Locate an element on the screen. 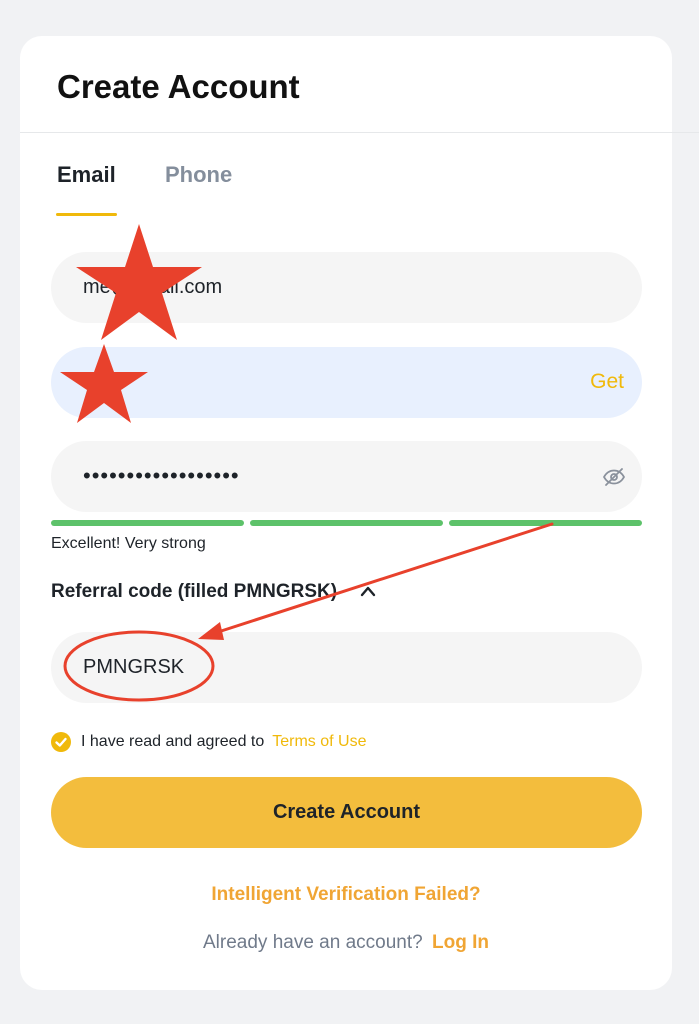 The height and width of the screenshot is (1024, 699). login-row: Already have an account? Log In is located at coordinates (346, 943).